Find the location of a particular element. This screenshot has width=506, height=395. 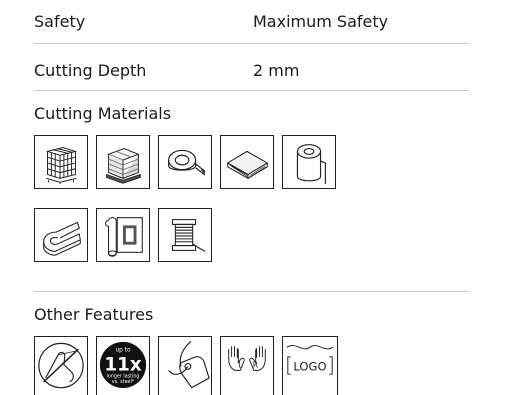

logo-imprint-icon: LOGO is located at coordinates (310, 365).